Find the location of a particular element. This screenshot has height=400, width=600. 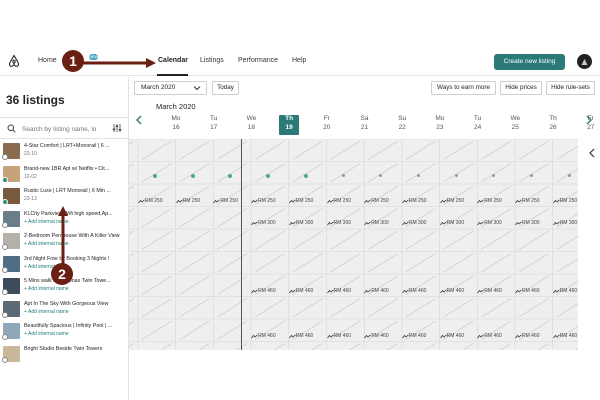

day-header: We 18 is located at coordinates (251, 125).